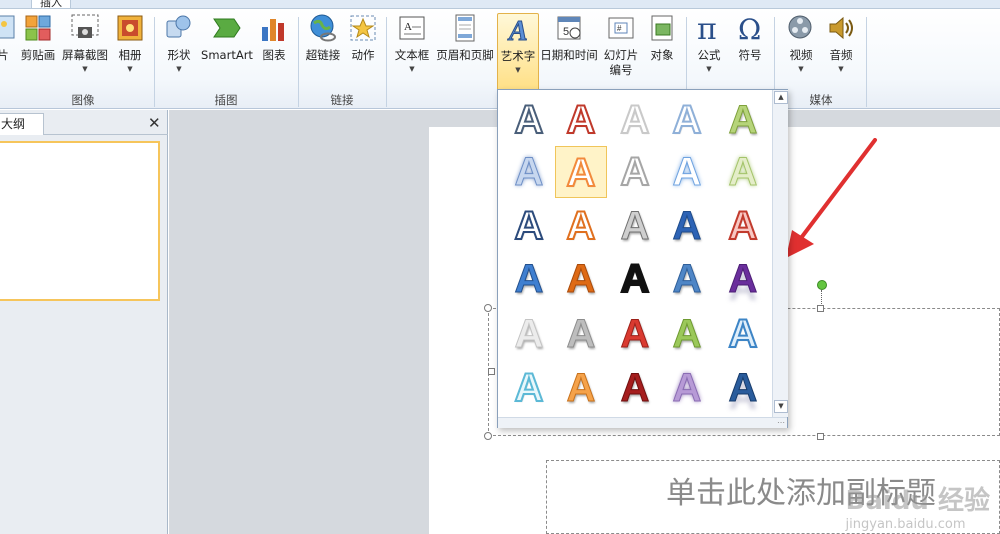  What do you see at coordinates (662, 28) in the screenshot?
I see `object-icon` at bounding box center [662, 28].